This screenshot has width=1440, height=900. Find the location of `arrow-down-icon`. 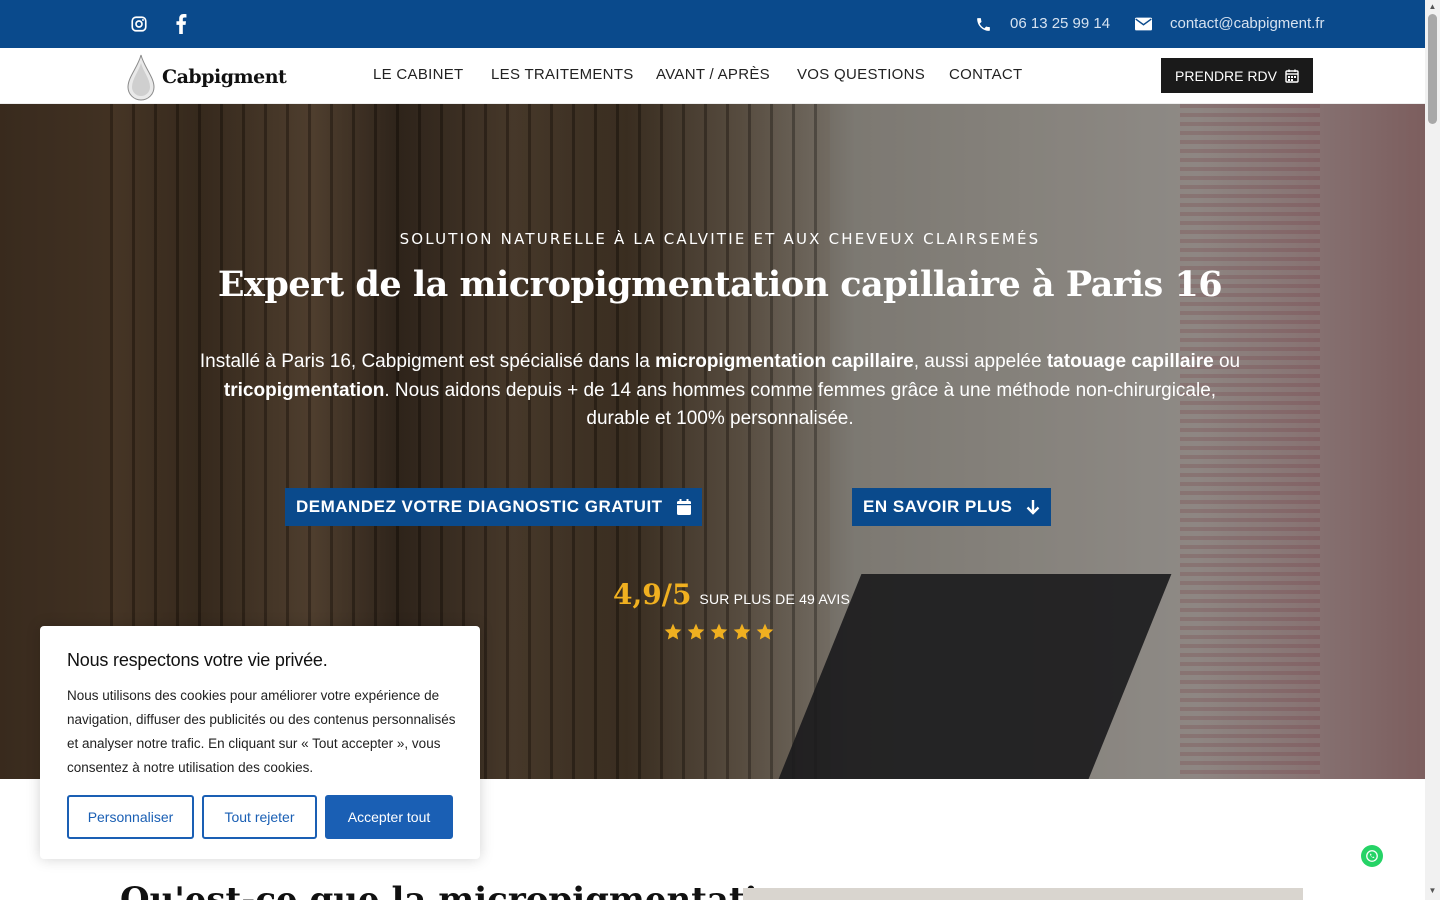

arrow-down-icon is located at coordinates (1033, 507).